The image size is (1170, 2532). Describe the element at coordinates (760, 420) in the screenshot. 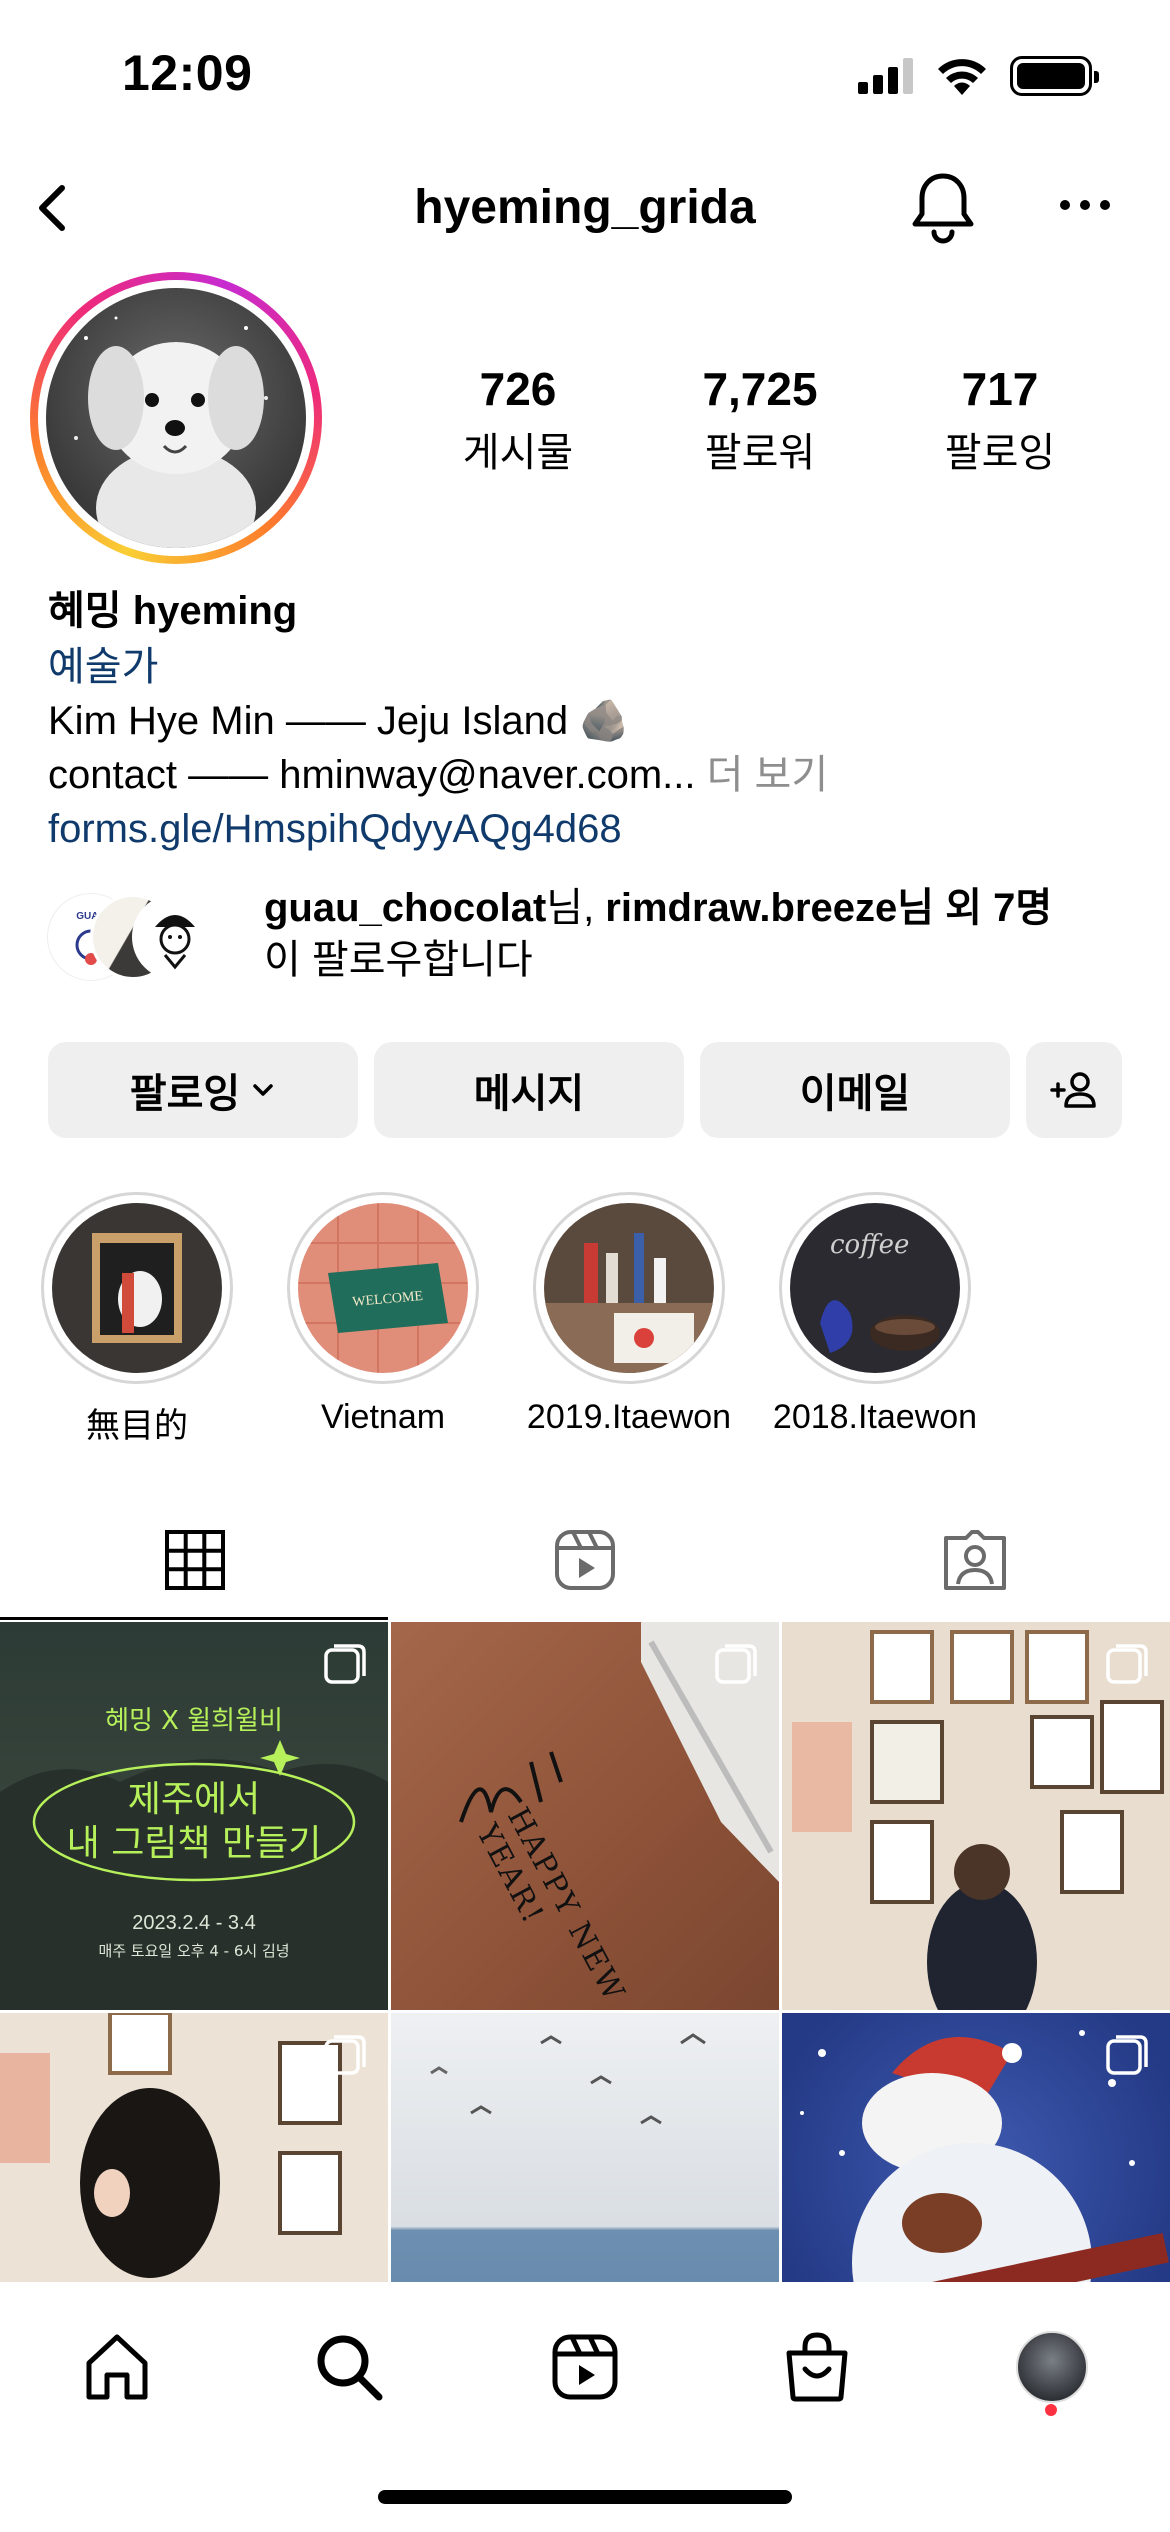

I see `stat-followers: 7,725 팔로워` at that location.